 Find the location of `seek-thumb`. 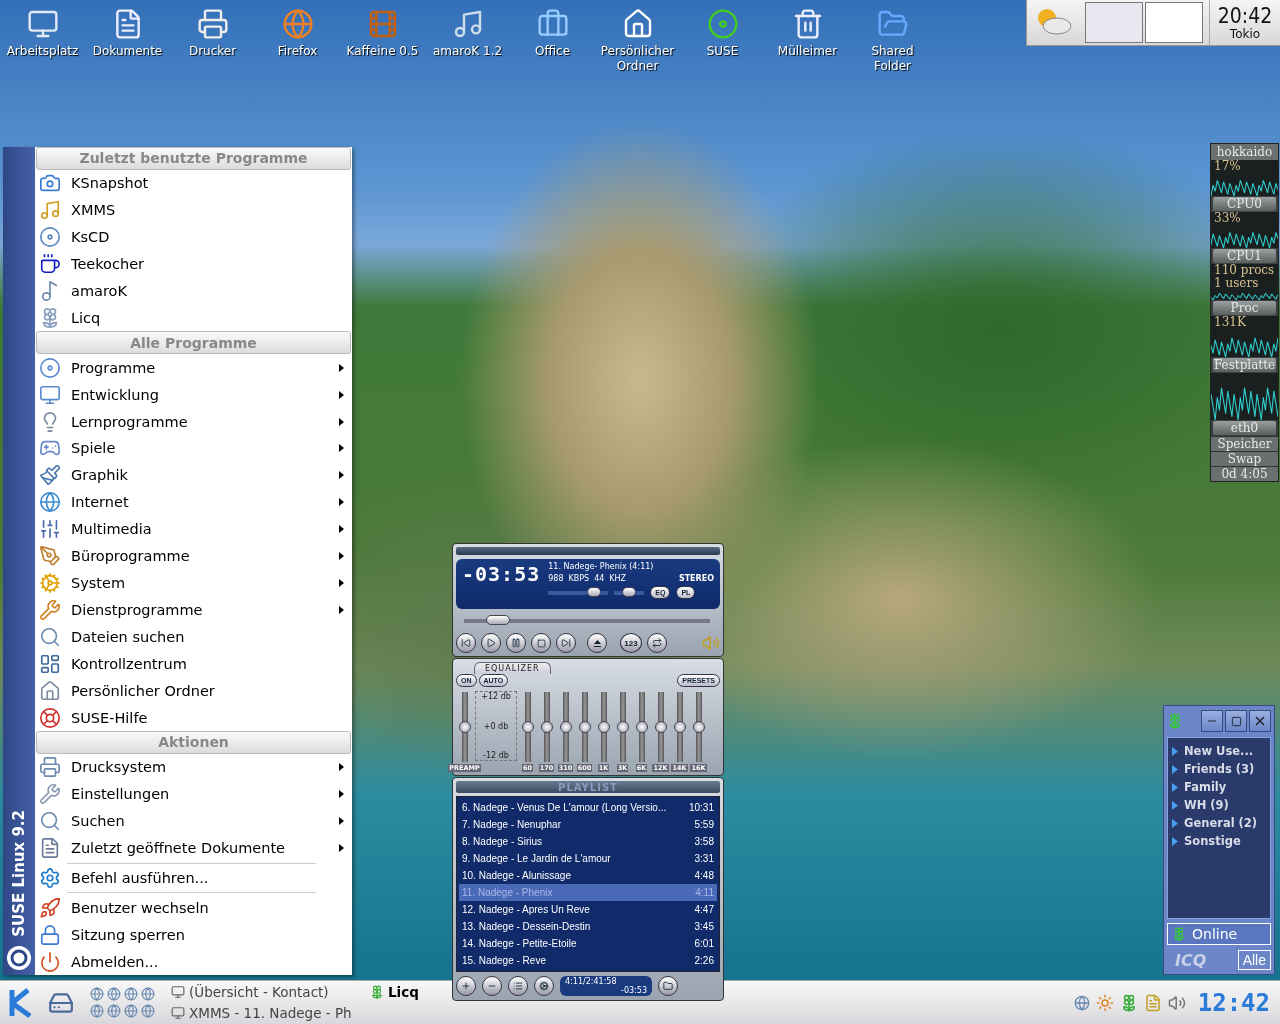

seek-thumb is located at coordinates (498, 620).